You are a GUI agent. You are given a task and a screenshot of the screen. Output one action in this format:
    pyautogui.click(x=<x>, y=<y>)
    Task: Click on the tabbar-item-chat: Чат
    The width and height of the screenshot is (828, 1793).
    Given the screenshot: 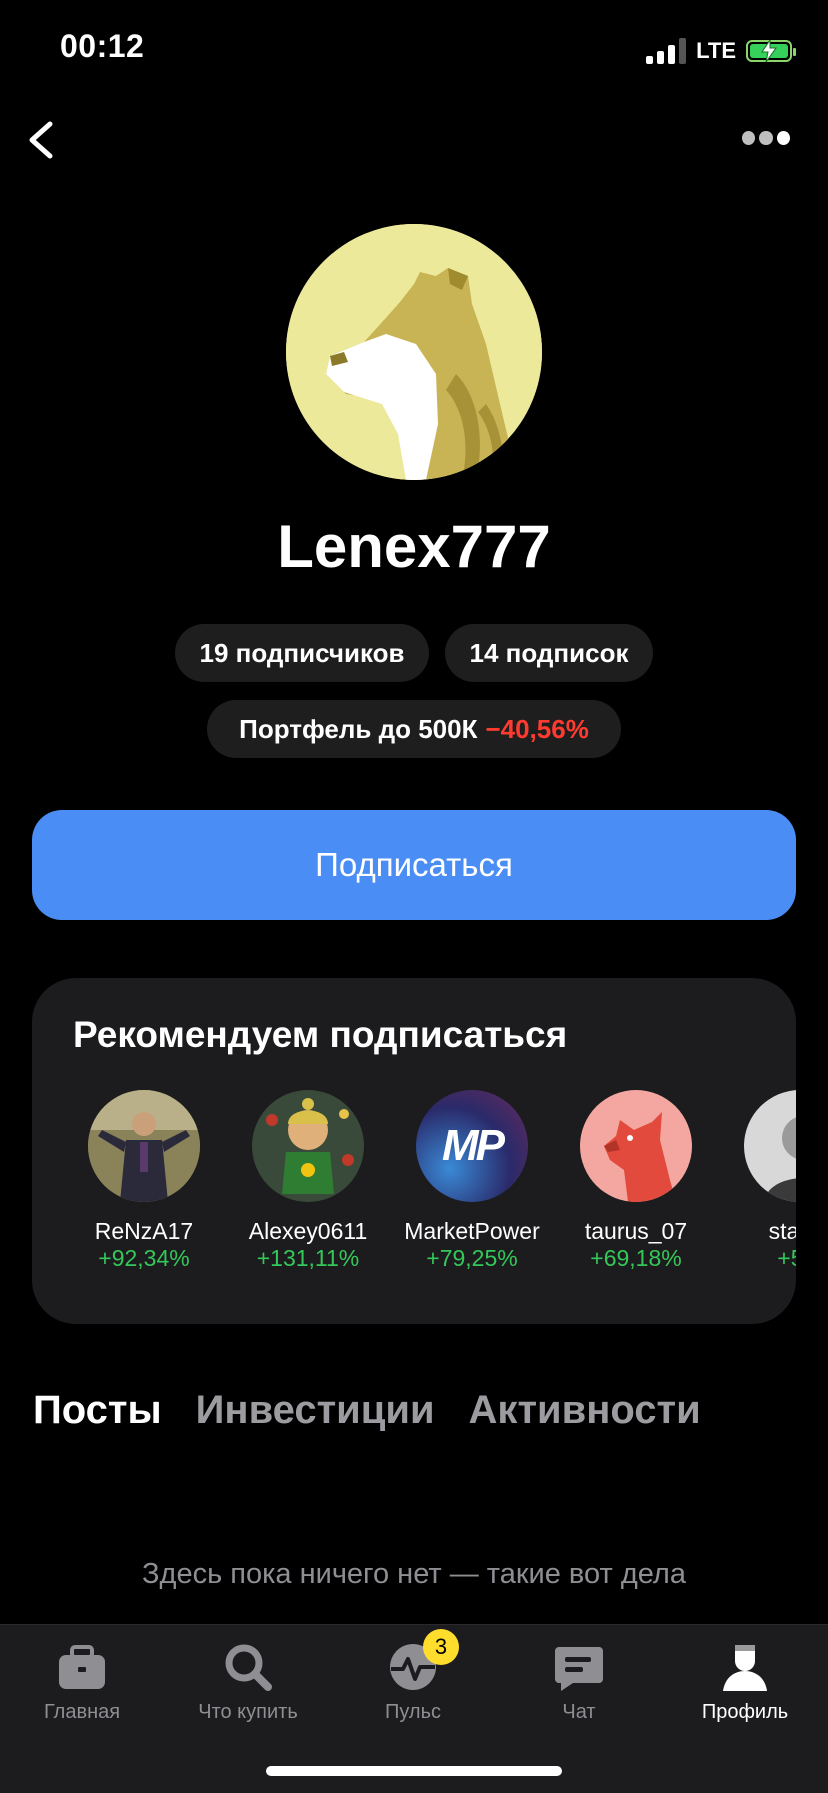 What is the action you would take?
    pyautogui.click(x=579, y=1681)
    